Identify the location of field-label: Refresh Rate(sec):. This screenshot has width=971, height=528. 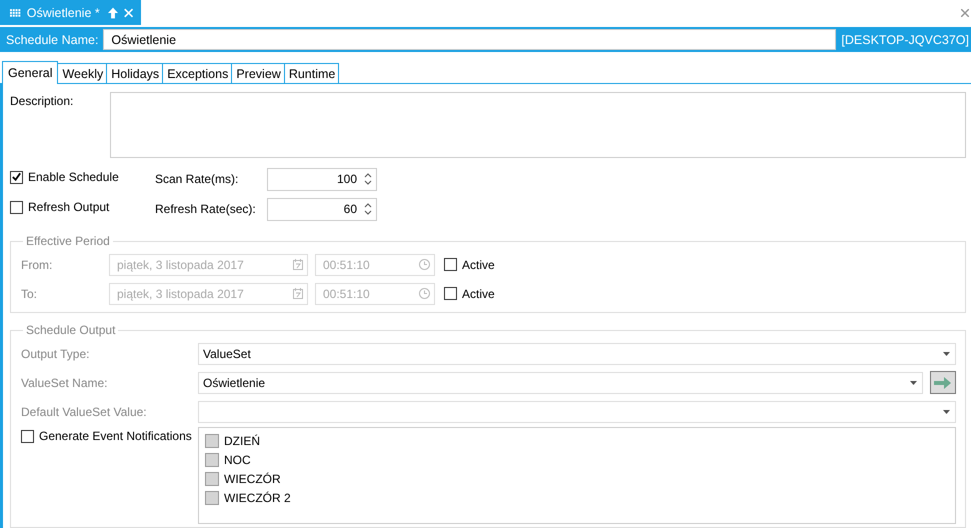
(206, 209).